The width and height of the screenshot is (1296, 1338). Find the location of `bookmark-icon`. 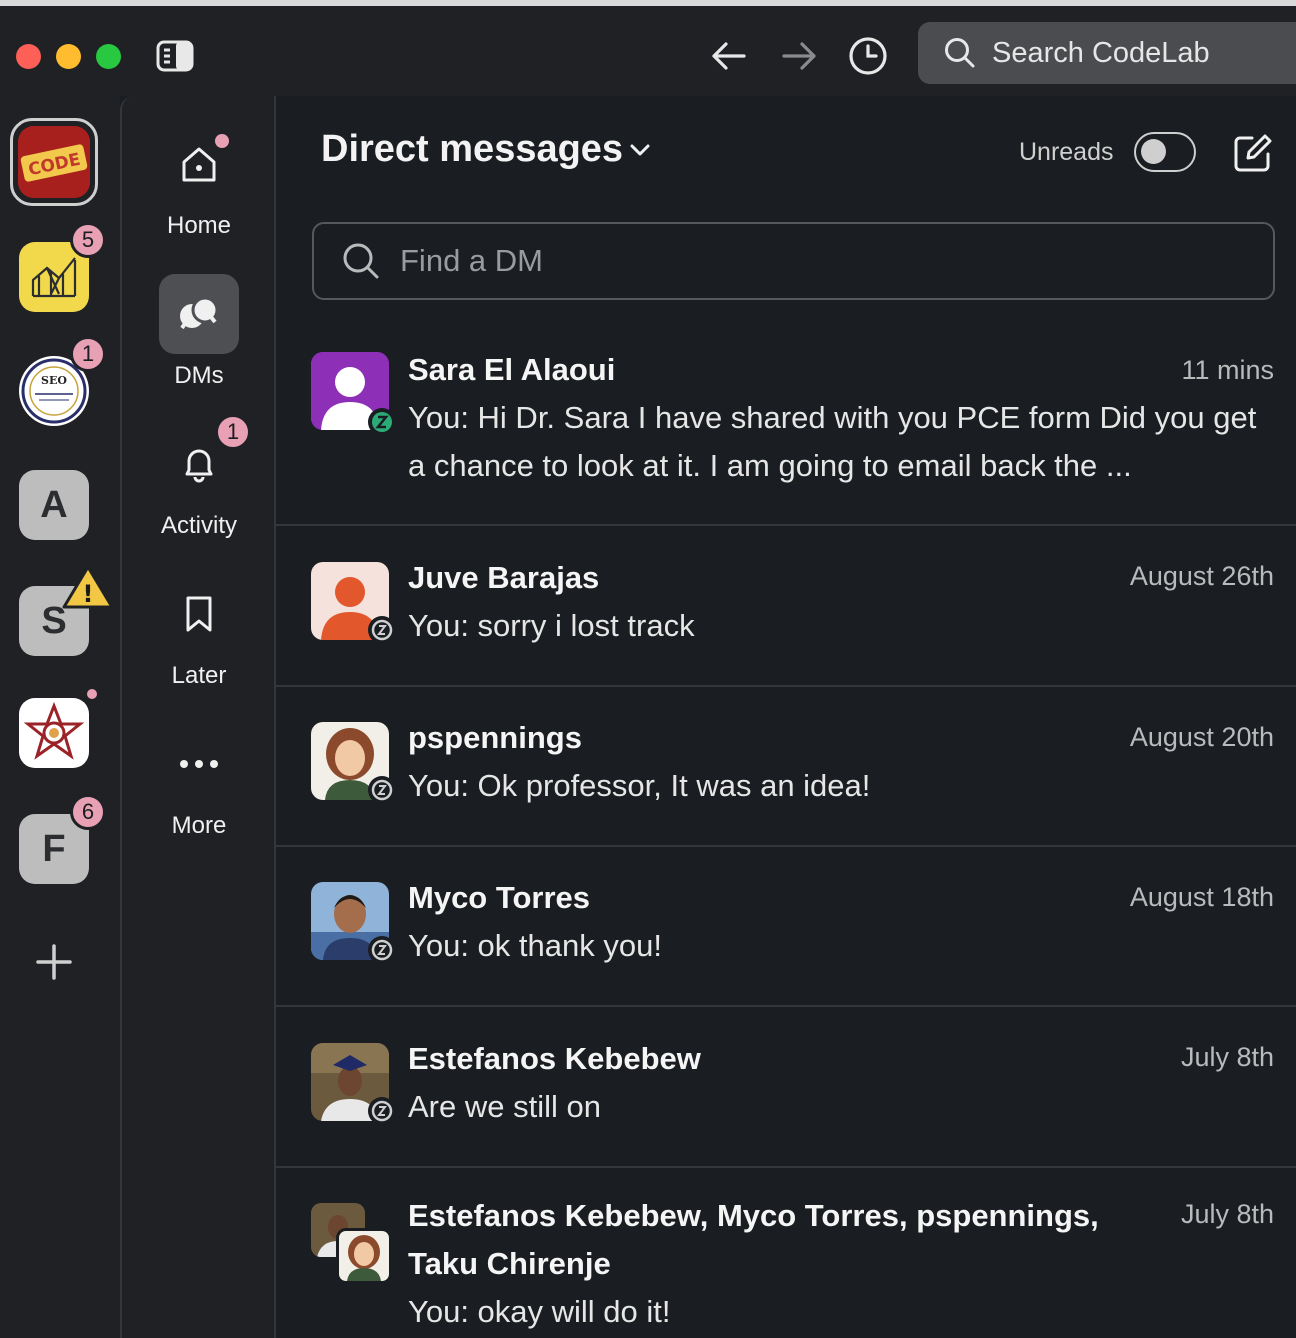

bookmark-icon is located at coordinates (199, 614).